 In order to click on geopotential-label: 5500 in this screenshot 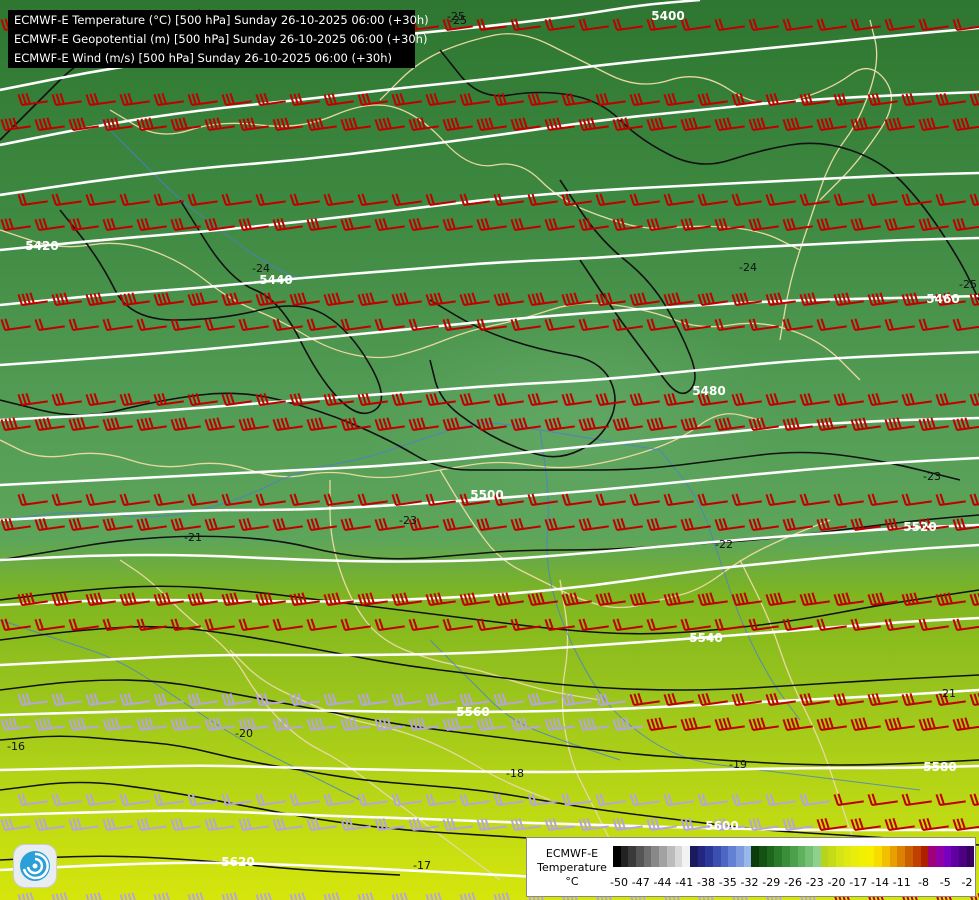, I will do `click(486, 495)`.